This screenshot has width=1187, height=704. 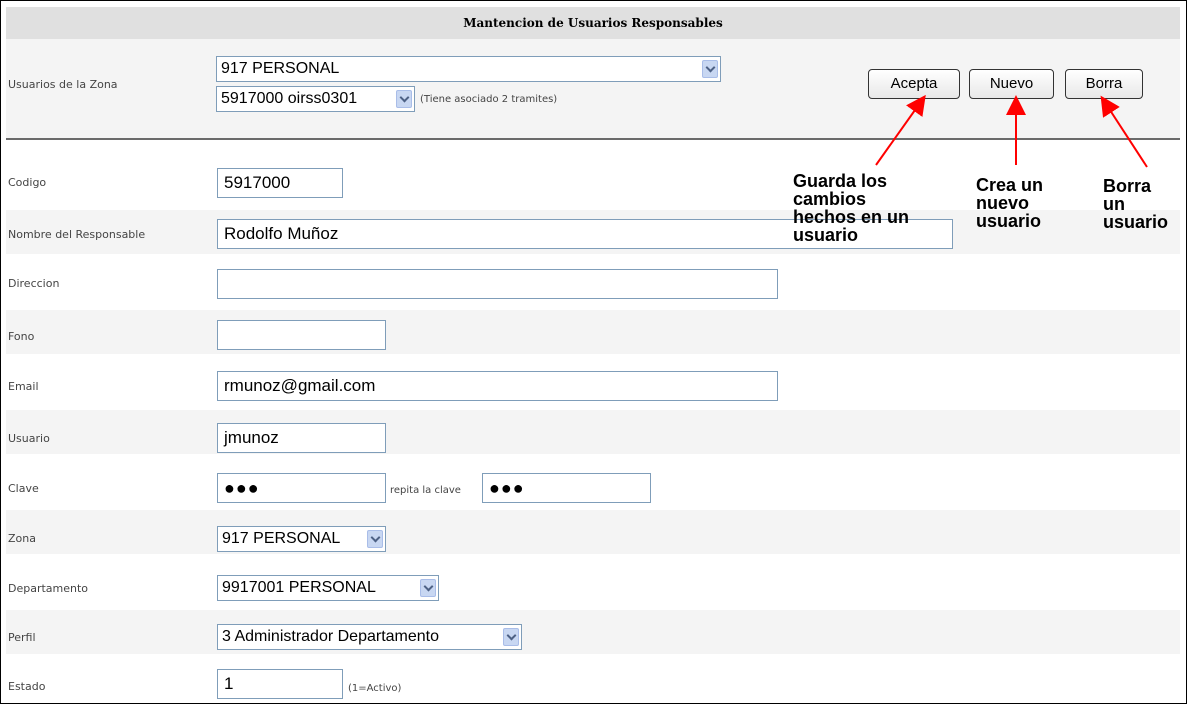 I want to click on usuario-label: Usuario, so click(x=29, y=438).